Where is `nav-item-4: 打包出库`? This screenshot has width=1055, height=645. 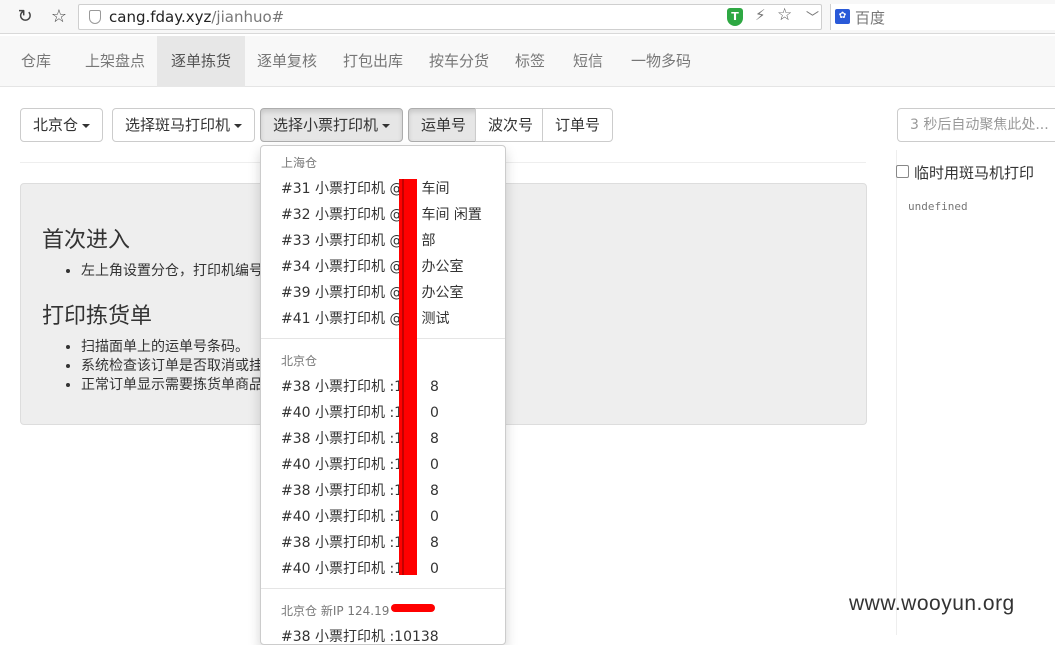 nav-item-4: 打包出库 is located at coordinates (373, 61).